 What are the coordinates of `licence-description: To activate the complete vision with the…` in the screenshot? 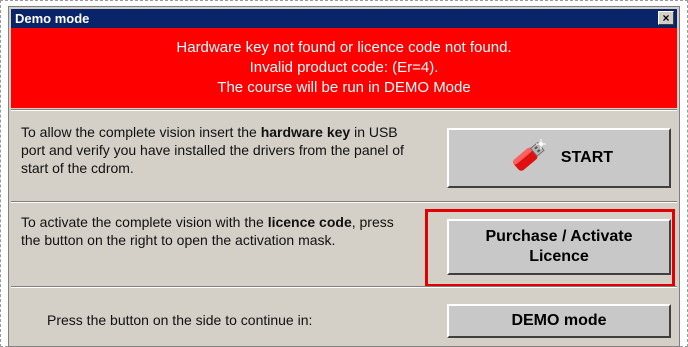 It's located at (207, 231).